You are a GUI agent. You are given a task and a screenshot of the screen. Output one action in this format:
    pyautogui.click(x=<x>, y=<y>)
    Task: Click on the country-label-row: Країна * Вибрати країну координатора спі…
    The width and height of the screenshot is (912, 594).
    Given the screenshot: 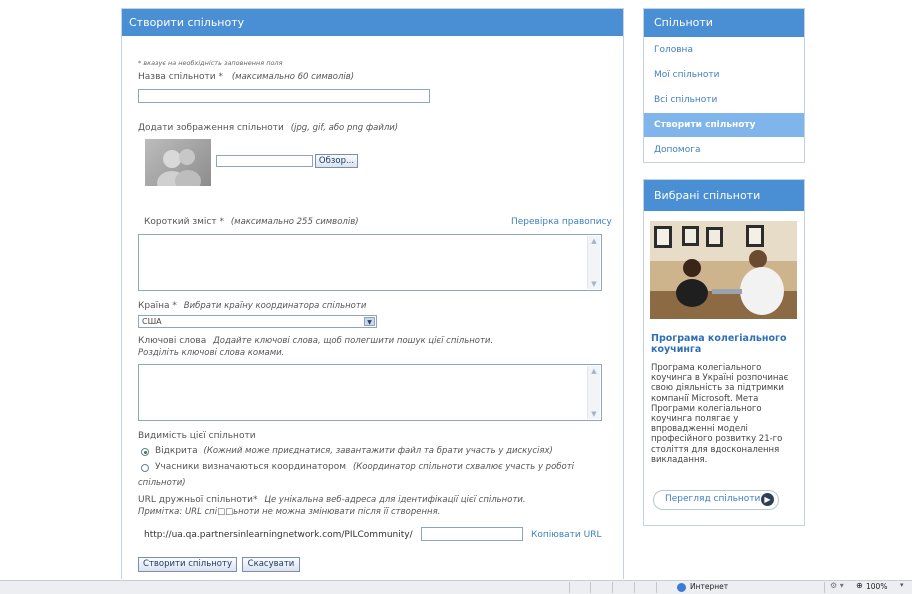 What is the action you would take?
    pyautogui.click(x=252, y=306)
    